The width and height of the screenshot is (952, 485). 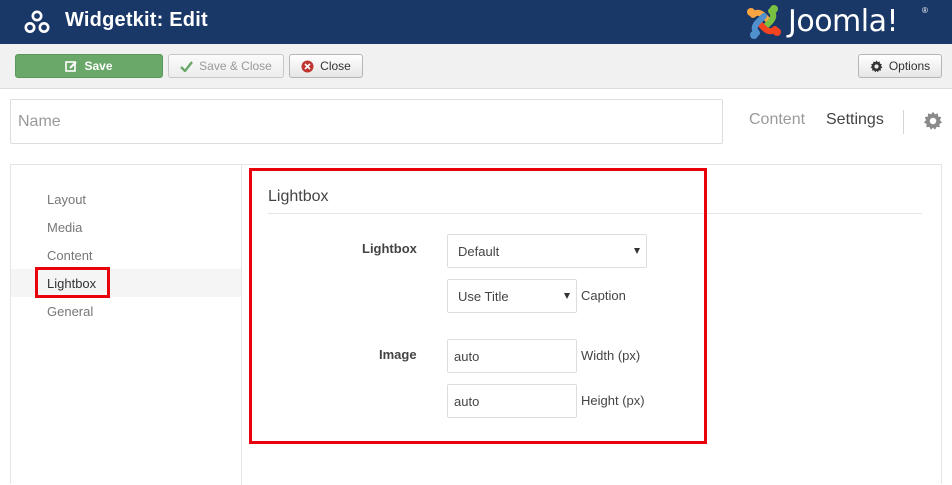 I want to click on page-title: Widgetkit: Edit, so click(x=136, y=20).